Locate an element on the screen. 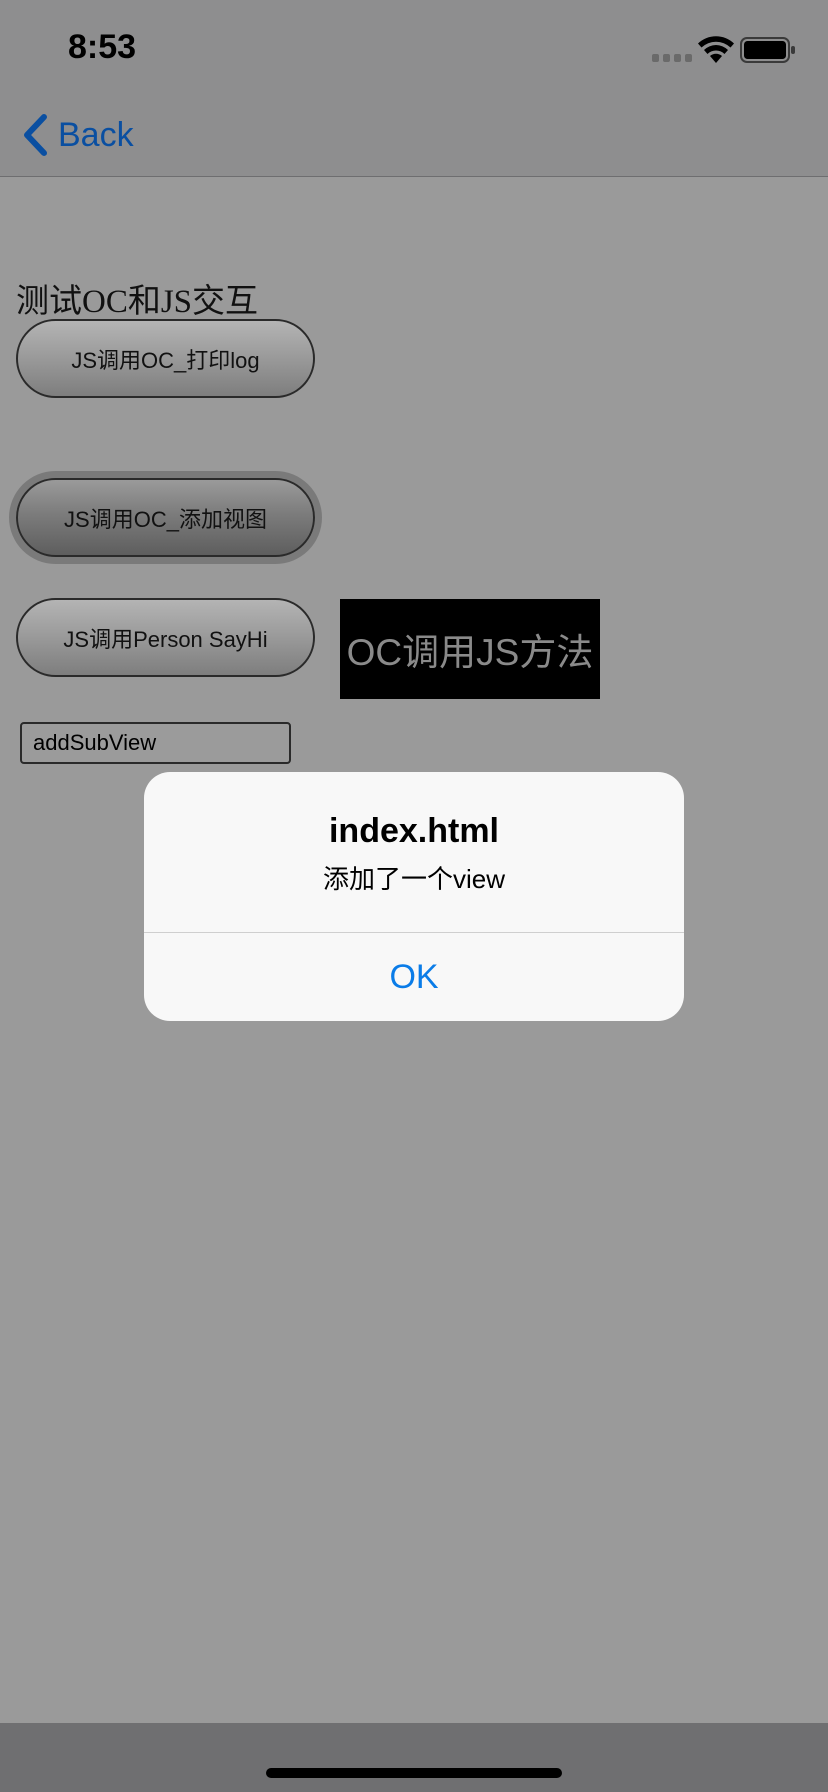 This screenshot has height=1792, width=828. chevron-left-icon is located at coordinates (35, 135).